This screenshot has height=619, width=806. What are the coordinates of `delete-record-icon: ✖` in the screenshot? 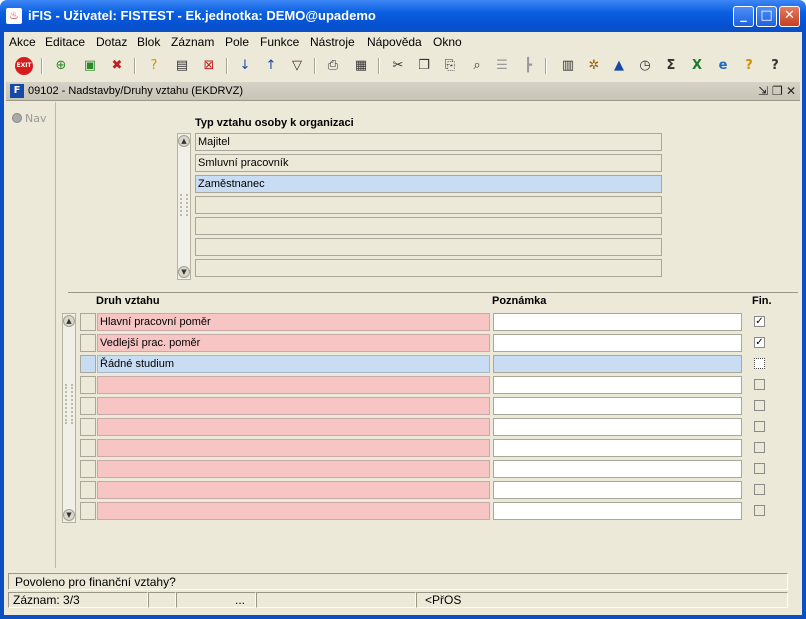 It's located at (117, 66).